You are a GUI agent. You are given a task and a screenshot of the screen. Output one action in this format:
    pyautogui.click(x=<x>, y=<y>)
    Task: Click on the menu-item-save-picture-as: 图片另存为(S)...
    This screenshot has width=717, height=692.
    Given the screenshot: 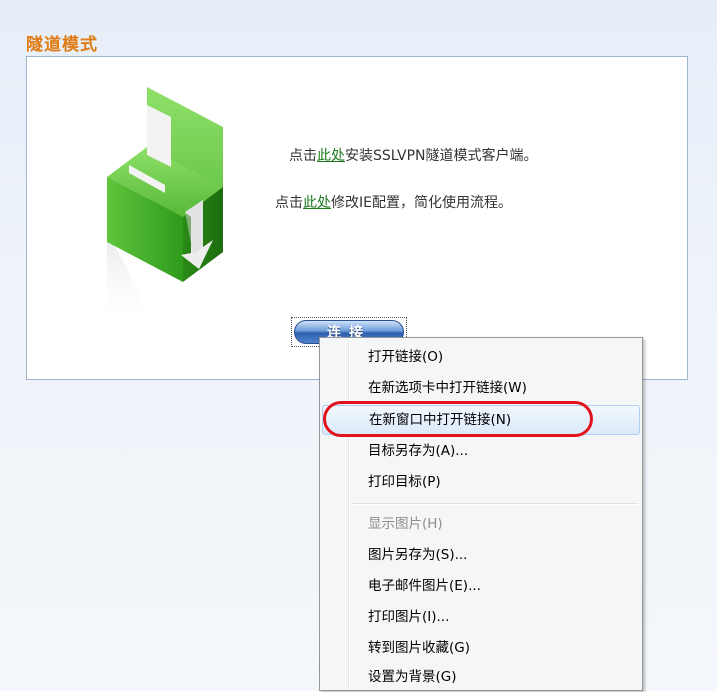 What is the action you would take?
    pyautogui.click(x=481, y=555)
    